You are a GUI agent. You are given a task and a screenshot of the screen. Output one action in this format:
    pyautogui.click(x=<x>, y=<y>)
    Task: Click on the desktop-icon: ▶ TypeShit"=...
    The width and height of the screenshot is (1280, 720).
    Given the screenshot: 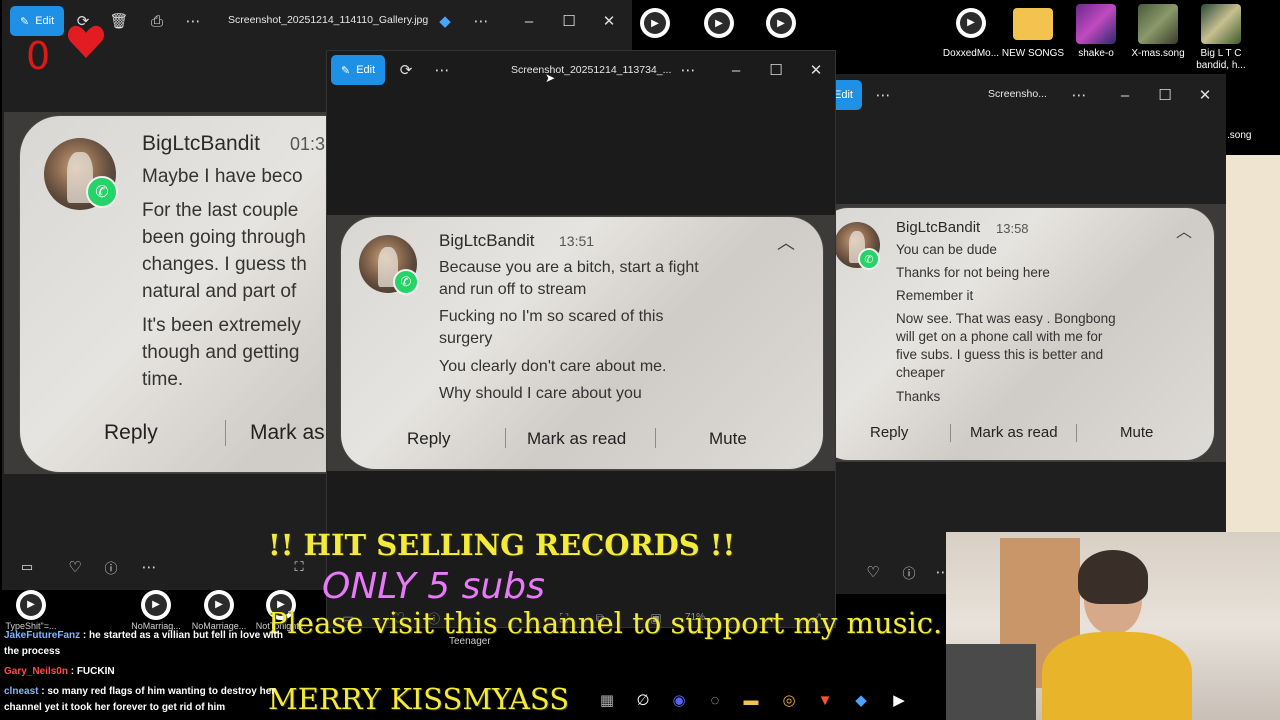 What is the action you would take?
    pyautogui.click(x=33, y=611)
    